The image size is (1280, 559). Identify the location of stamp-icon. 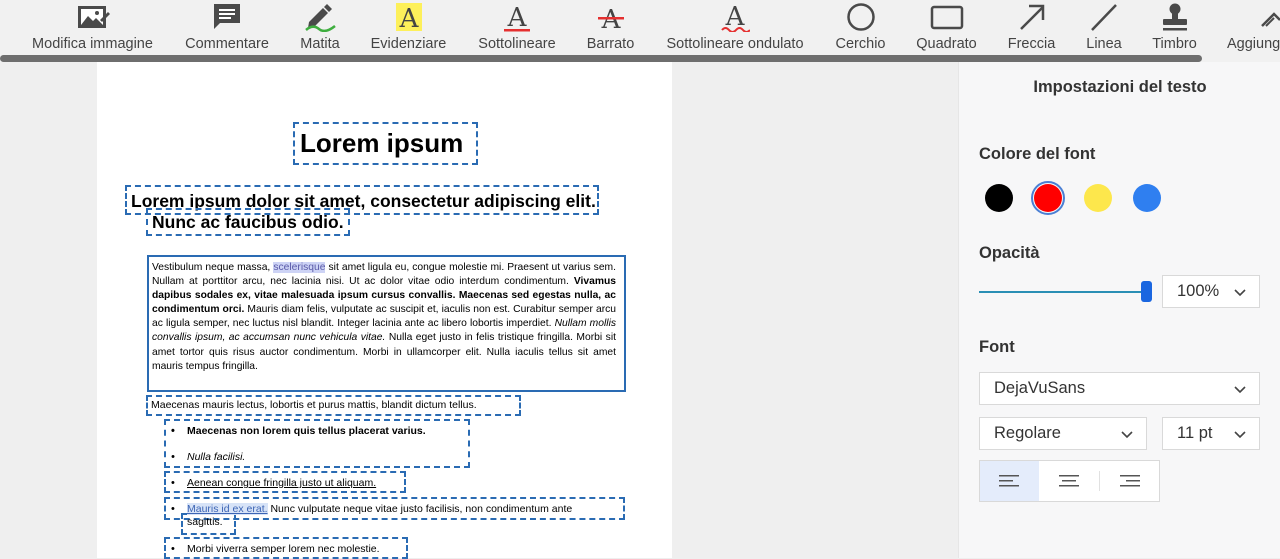
(1175, 16).